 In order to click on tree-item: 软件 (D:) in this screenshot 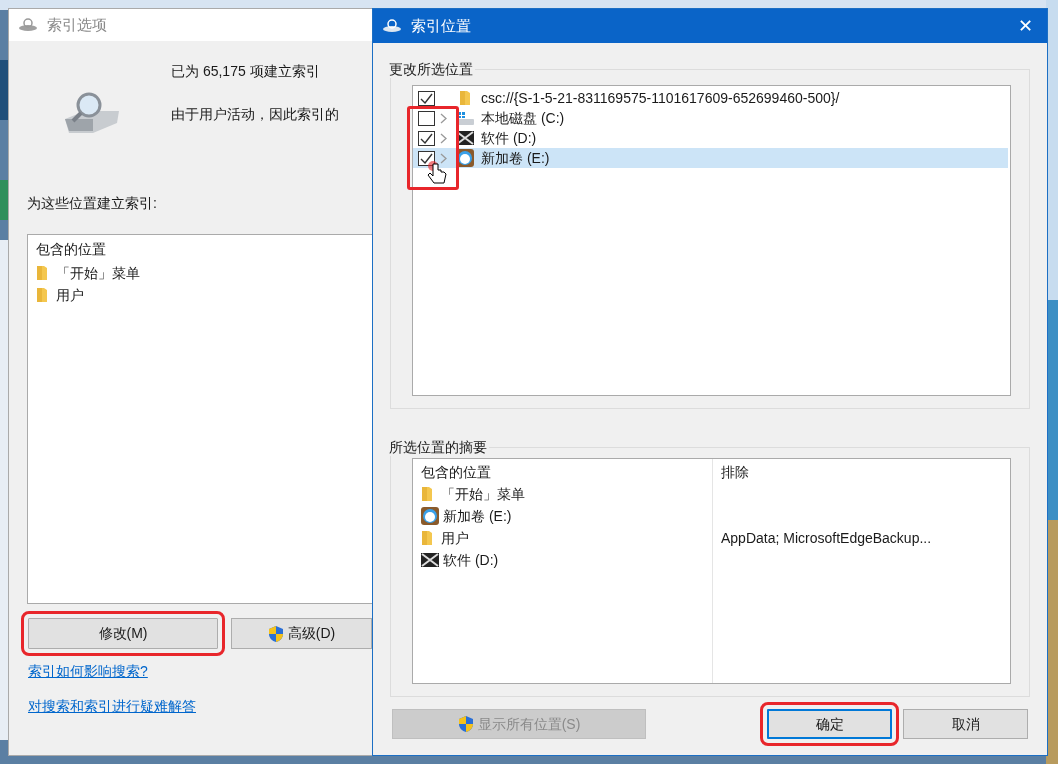, I will do `click(509, 138)`.